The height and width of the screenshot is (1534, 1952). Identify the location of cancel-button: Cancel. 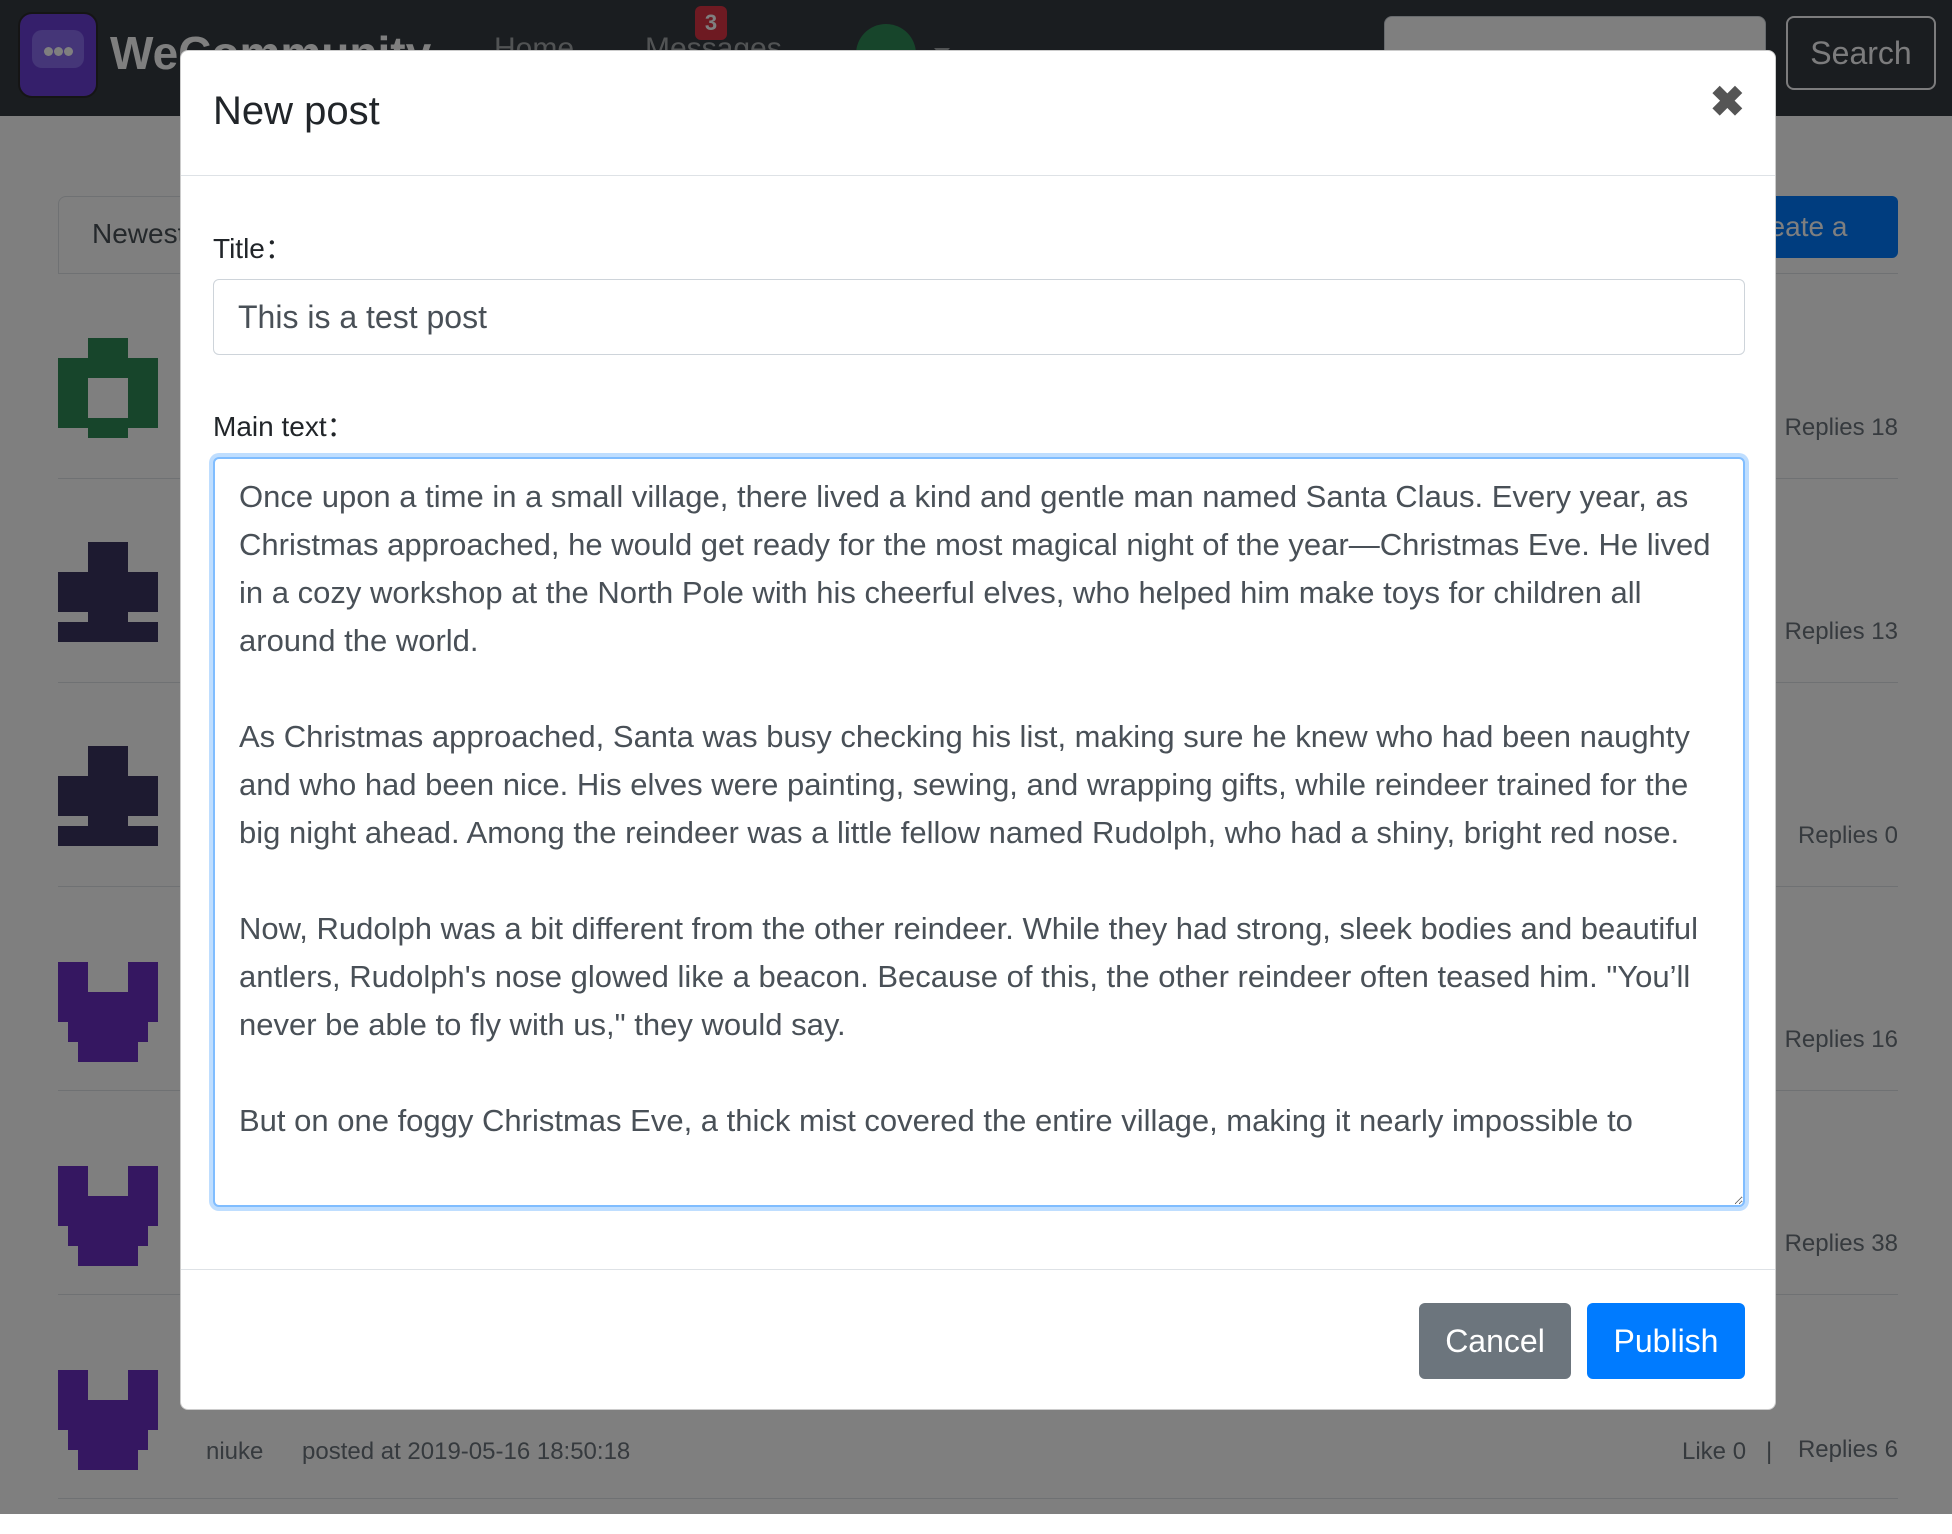
(1495, 1341).